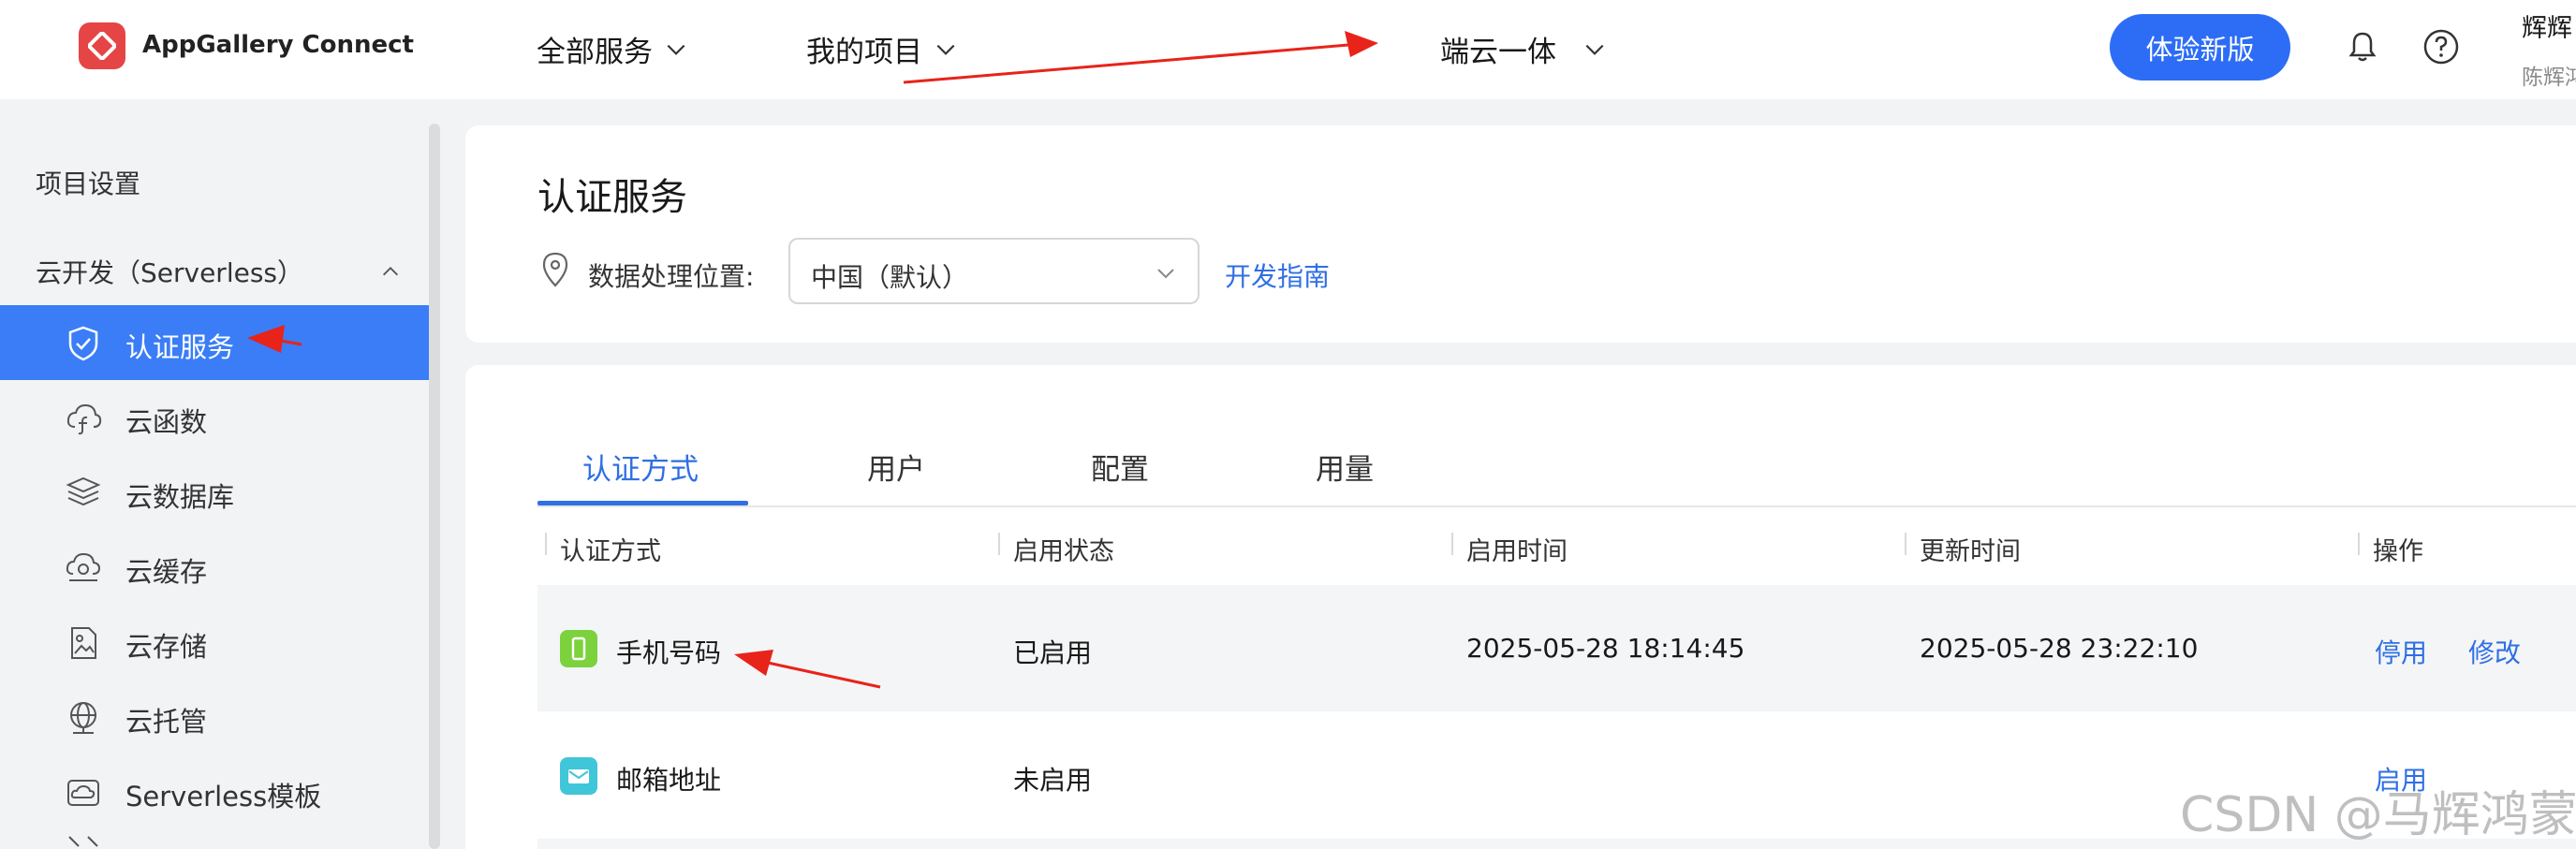 This screenshot has width=2576, height=849. Describe the element at coordinates (214, 418) in the screenshot. I see `sidebar-item-cloud-functions: 云函数` at that location.